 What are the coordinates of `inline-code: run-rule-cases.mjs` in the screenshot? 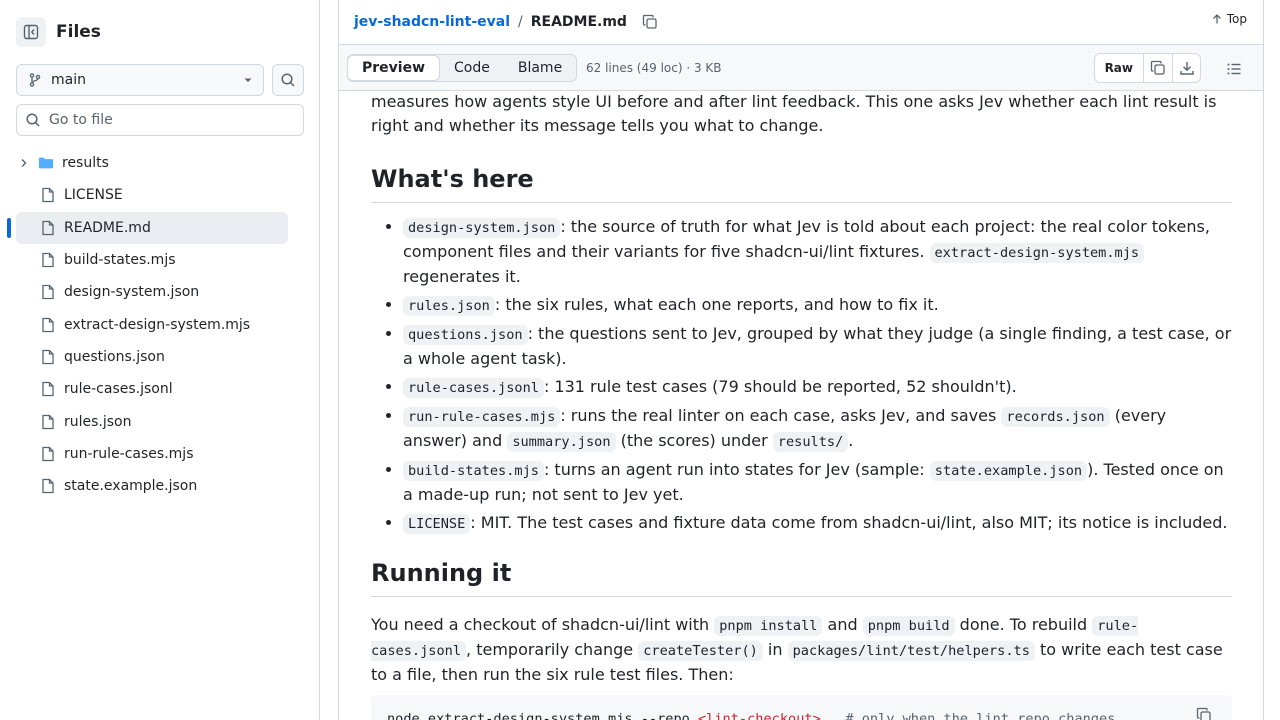 It's located at (482, 417).